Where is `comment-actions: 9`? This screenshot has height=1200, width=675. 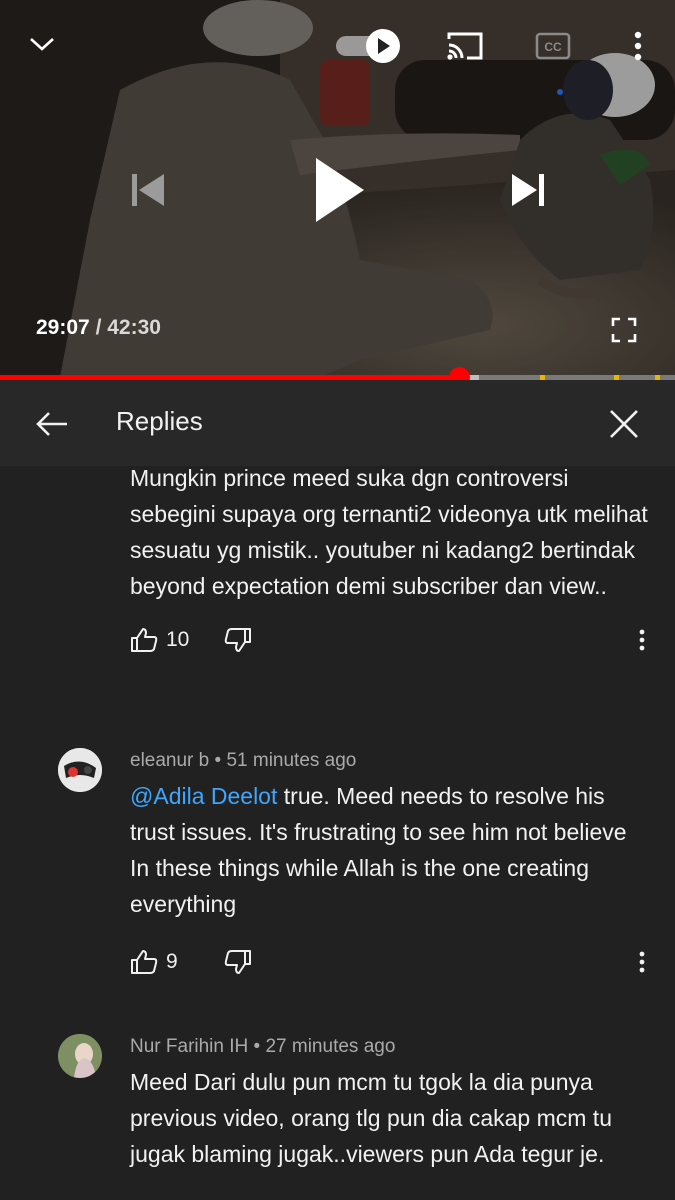 comment-actions: 9 is located at coordinates (191, 962).